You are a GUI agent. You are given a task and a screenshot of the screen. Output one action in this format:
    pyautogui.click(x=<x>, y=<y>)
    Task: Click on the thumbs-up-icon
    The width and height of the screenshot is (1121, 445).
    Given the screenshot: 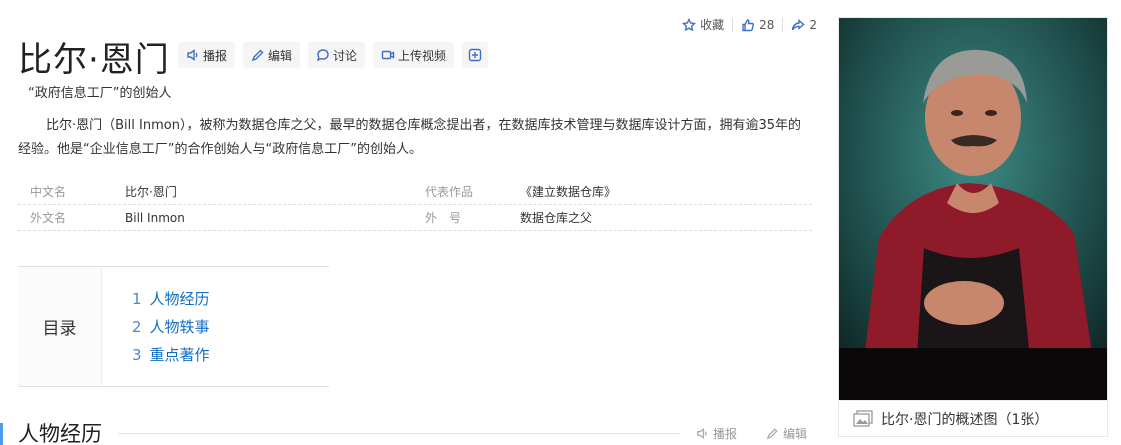 What is the action you would take?
    pyautogui.click(x=748, y=24)
    